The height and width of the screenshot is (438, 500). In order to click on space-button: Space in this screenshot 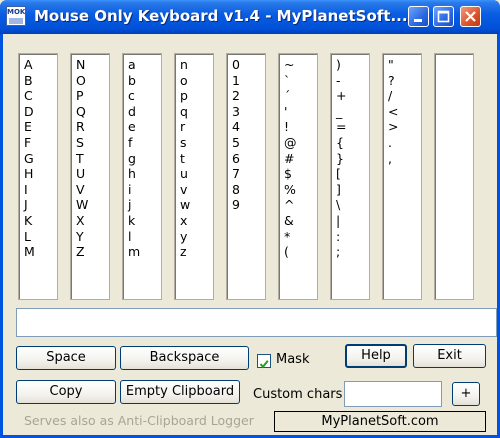, I will do `click(66, 358)`.